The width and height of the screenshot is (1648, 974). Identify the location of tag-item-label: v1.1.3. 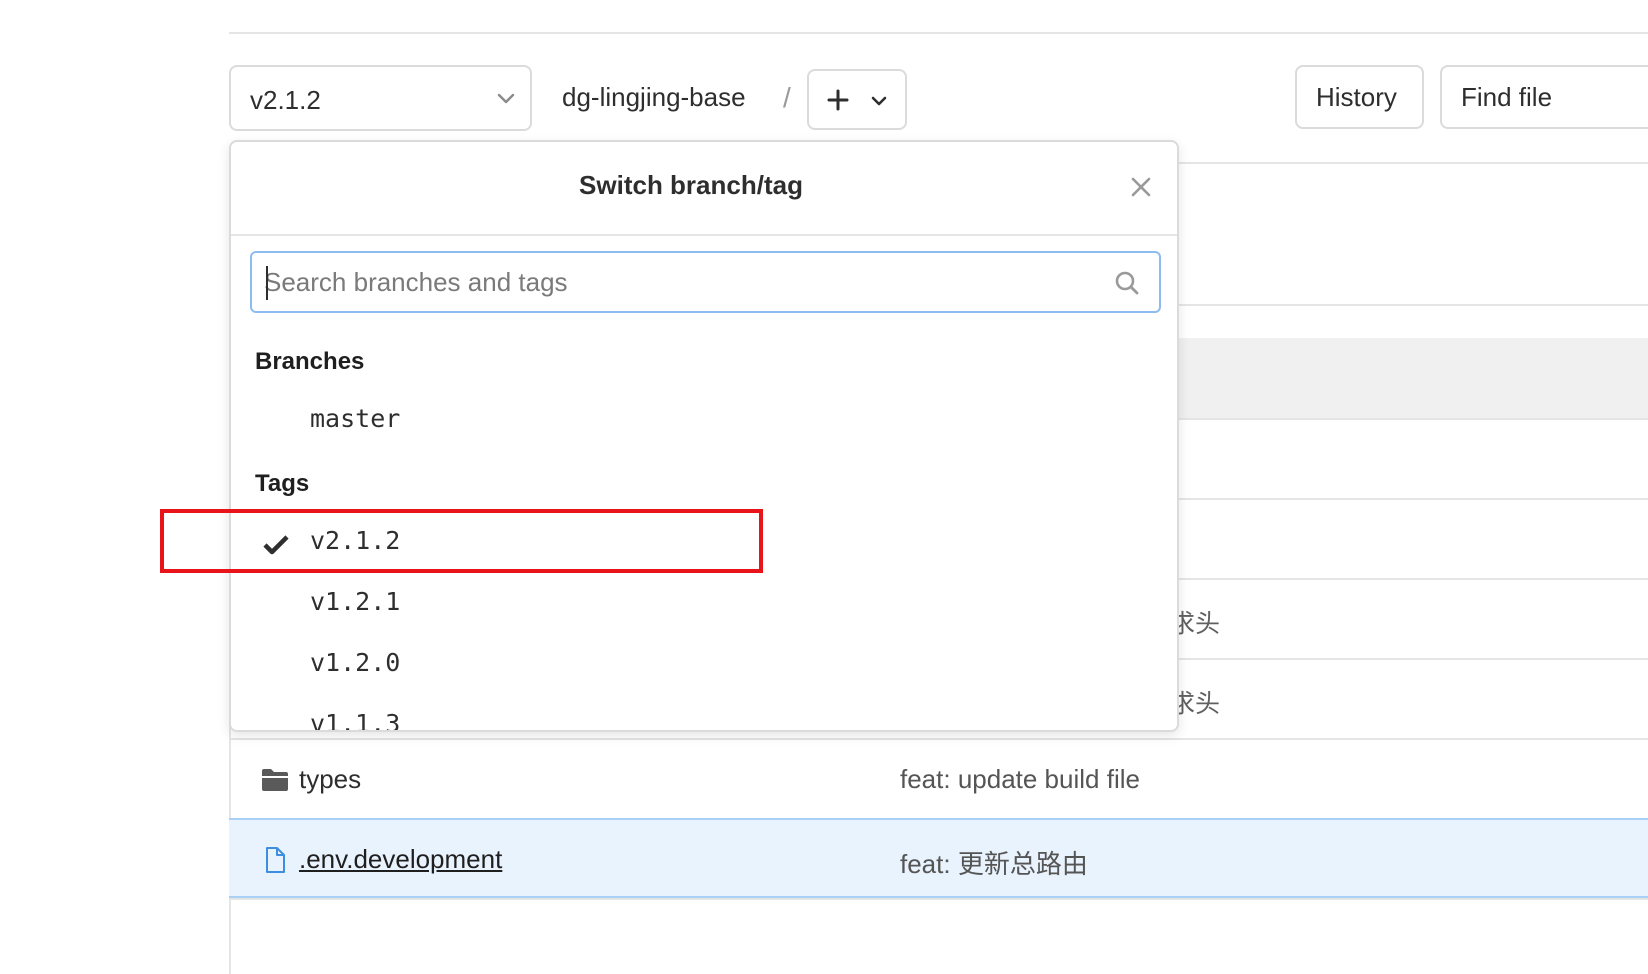
(355, 720).